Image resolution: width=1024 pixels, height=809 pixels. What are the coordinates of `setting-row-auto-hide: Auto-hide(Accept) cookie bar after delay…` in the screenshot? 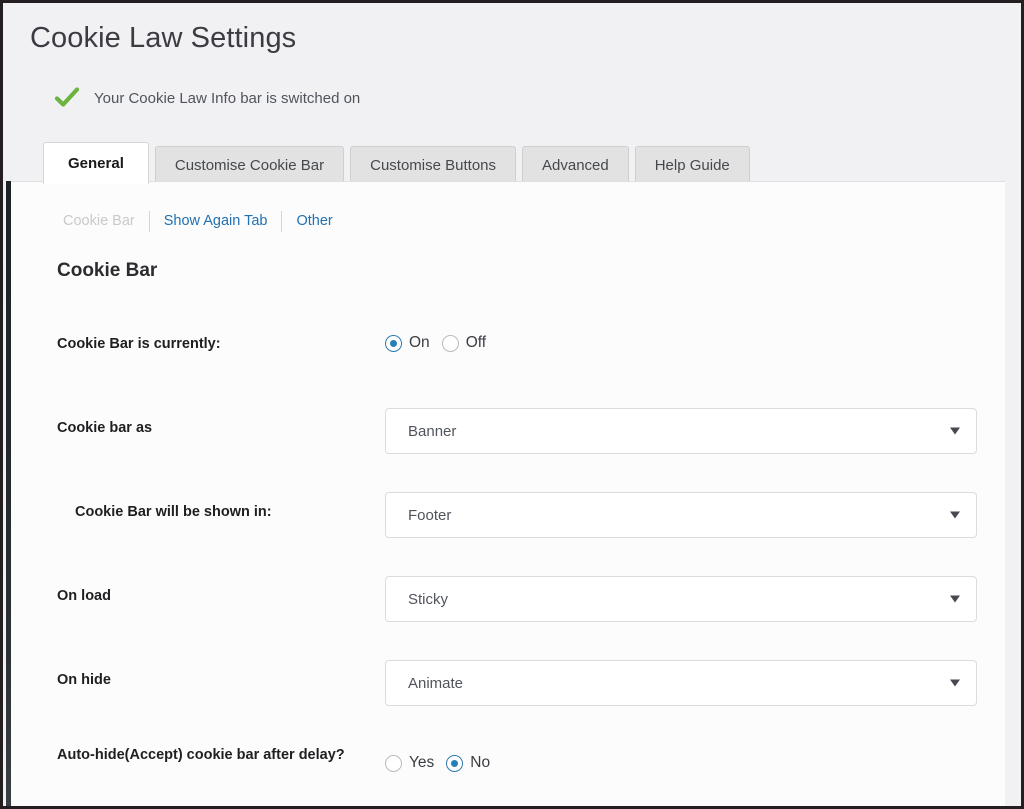 It's located at (508, 768).